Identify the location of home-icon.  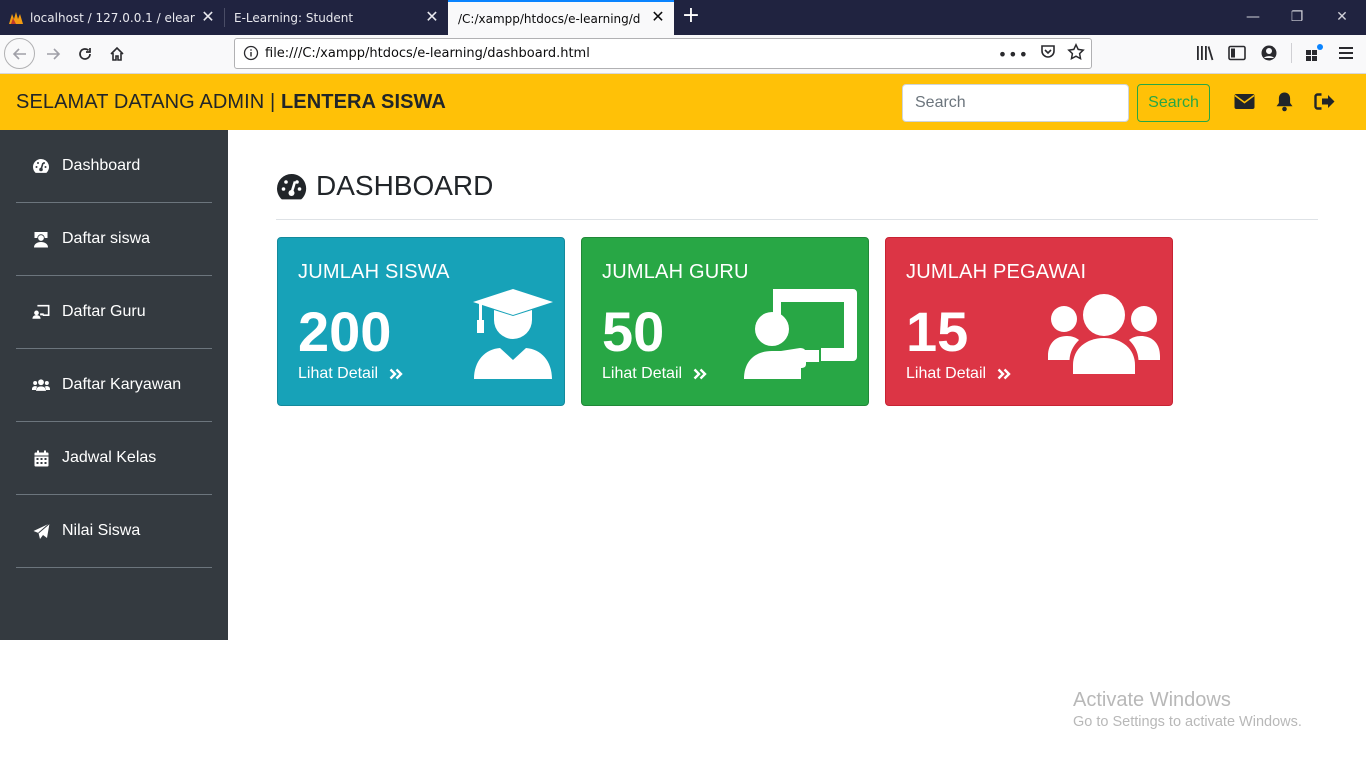
(117, 53).